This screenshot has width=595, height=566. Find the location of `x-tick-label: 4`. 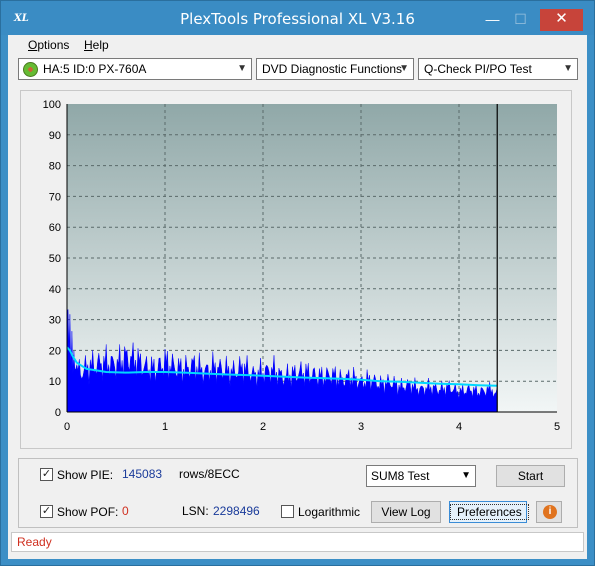

x-tick-label: 4 is located at coordinates (459, 427).